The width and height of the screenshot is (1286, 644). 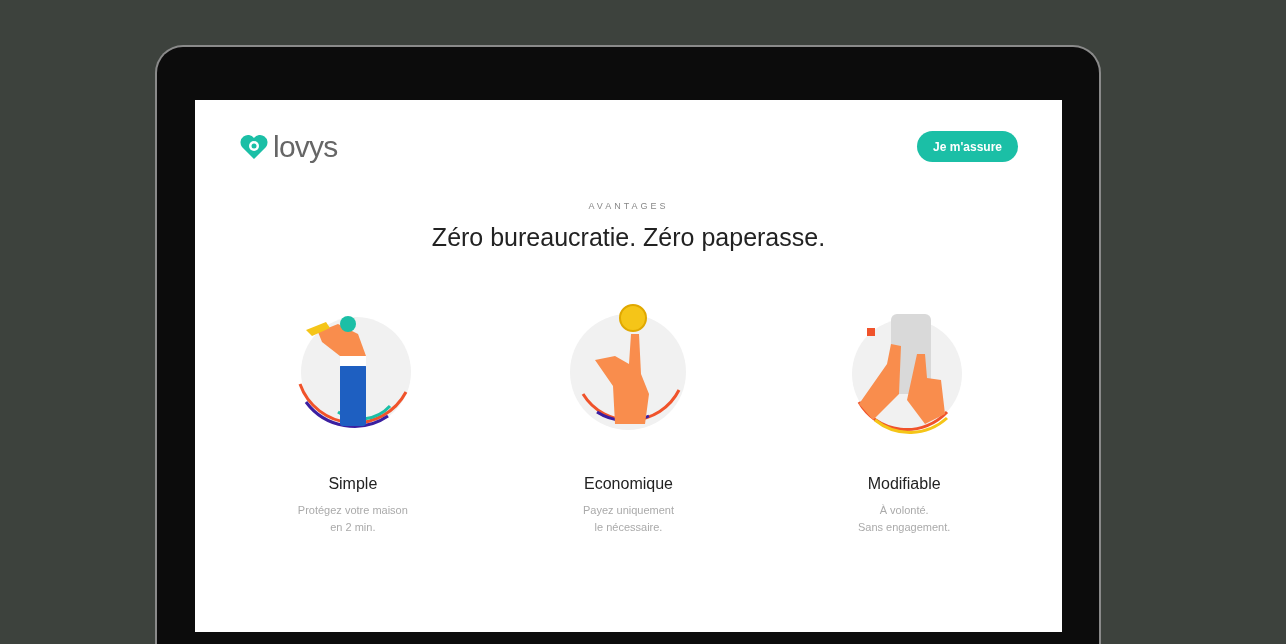 What do you see at coordinates (904, 519) in the screenshot?
I see `feature-description: À volonté. Sans engagement.` at bounding box center [904, 519].